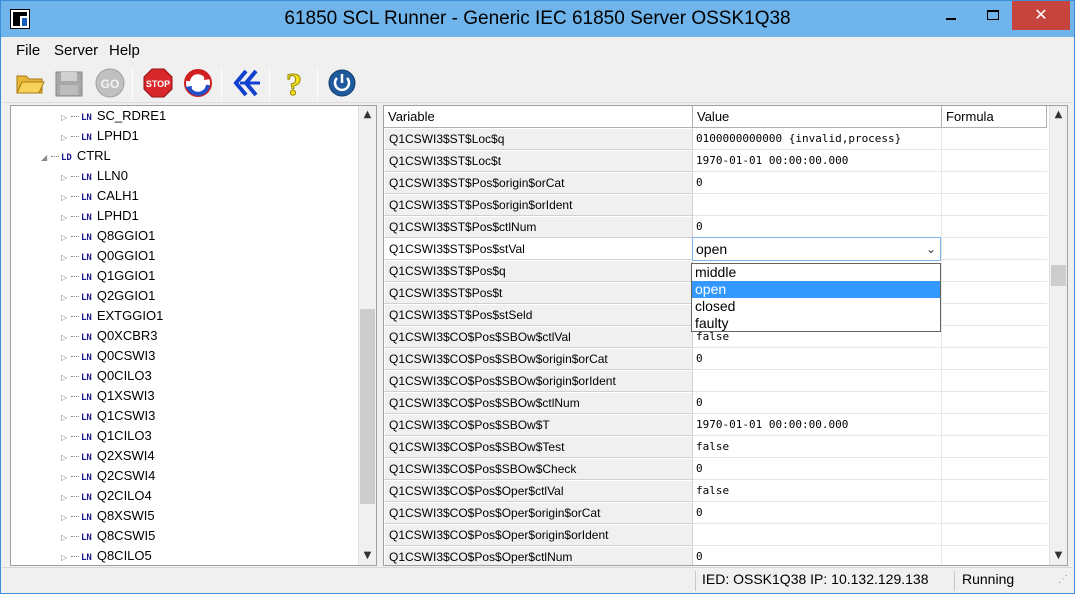  Describe the element at coordinates (108, 256) in the screenshot. I see `tree-node-ln: ▷ LN Q0GGIO1` at that location.